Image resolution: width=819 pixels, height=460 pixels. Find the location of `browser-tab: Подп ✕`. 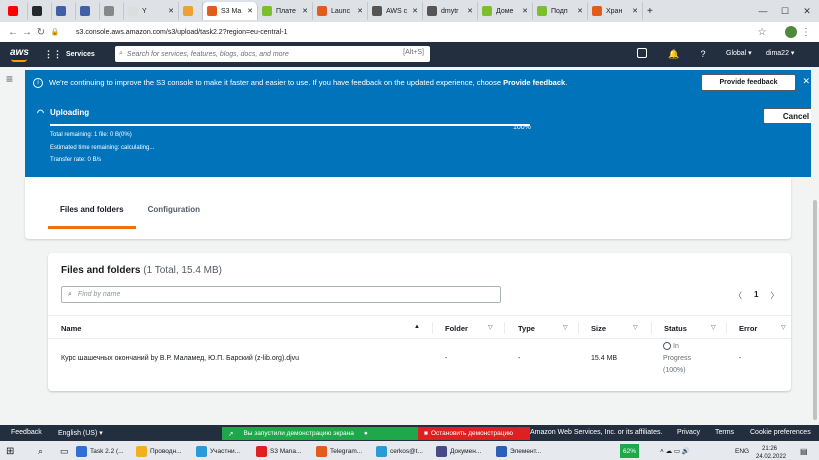

browser-tab: Подп ✕ is located at coordinates (560, 11).